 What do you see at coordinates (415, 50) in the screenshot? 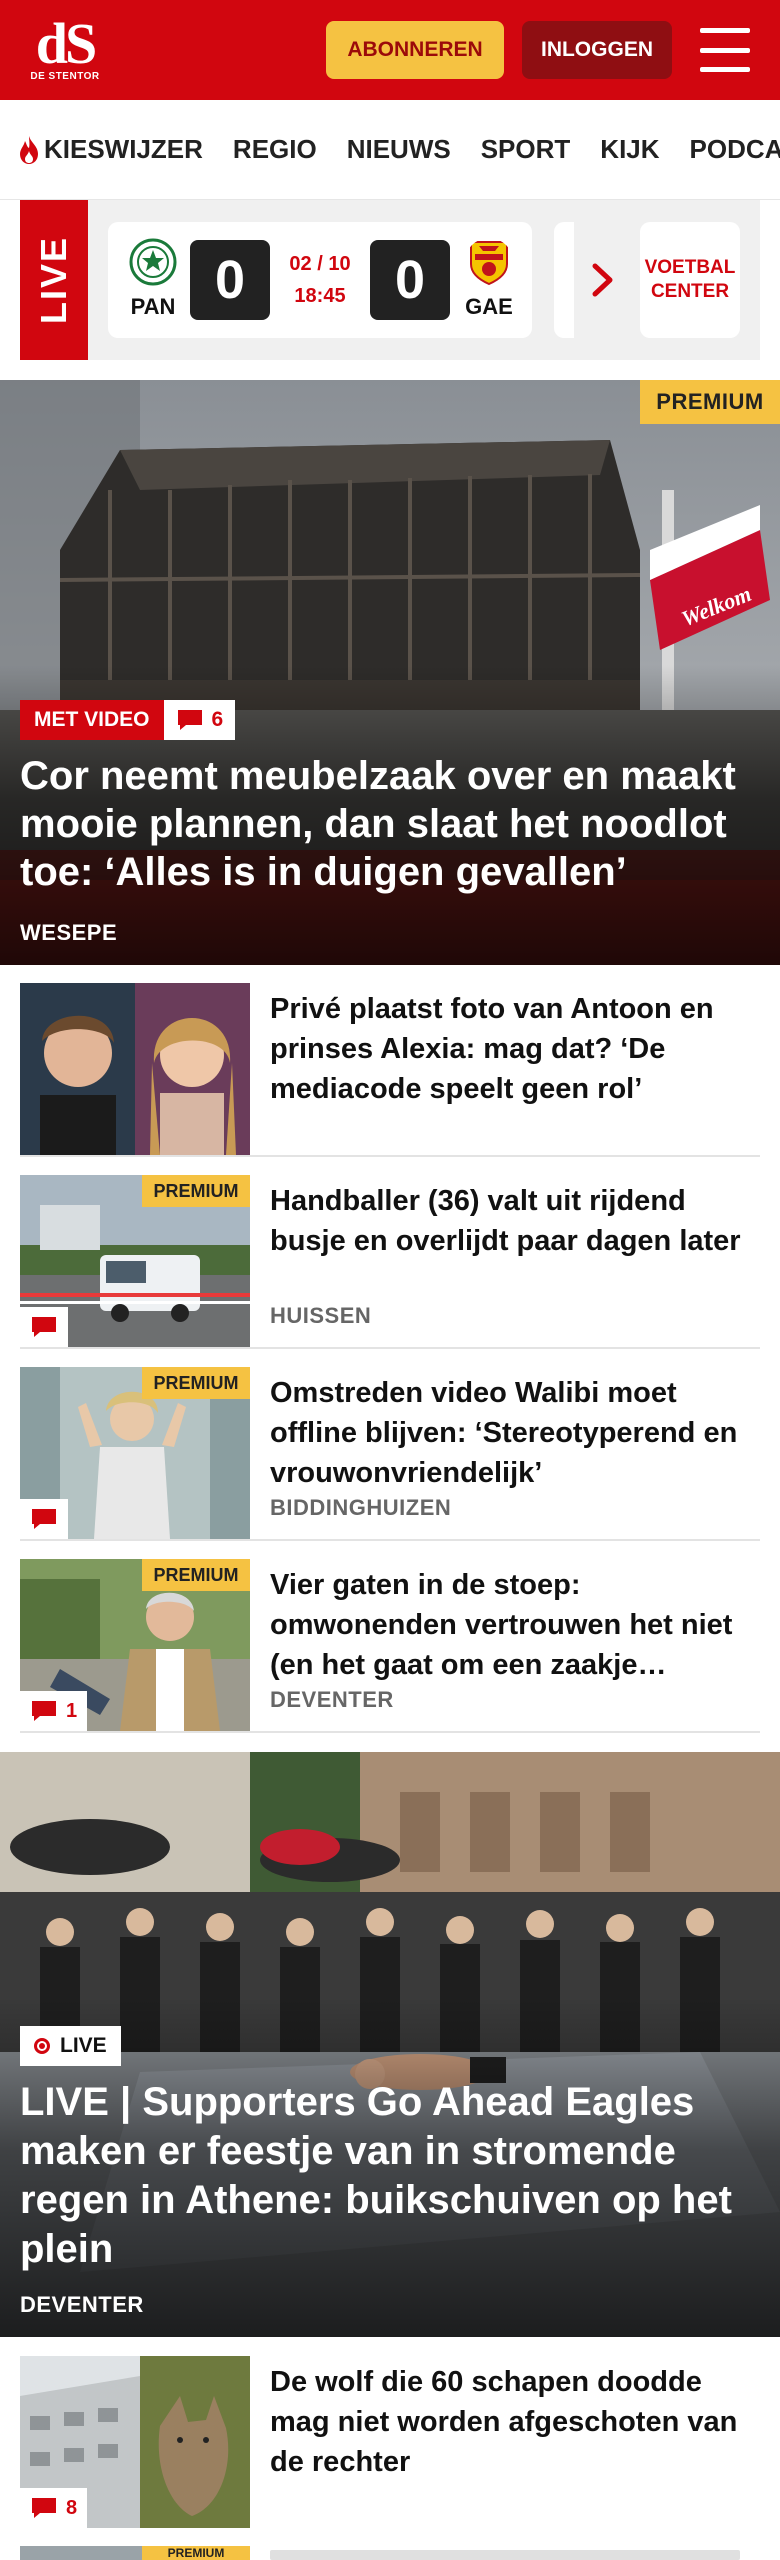
I see `subscribe-button: ABONNEREN` at bounding box center [415, 50].